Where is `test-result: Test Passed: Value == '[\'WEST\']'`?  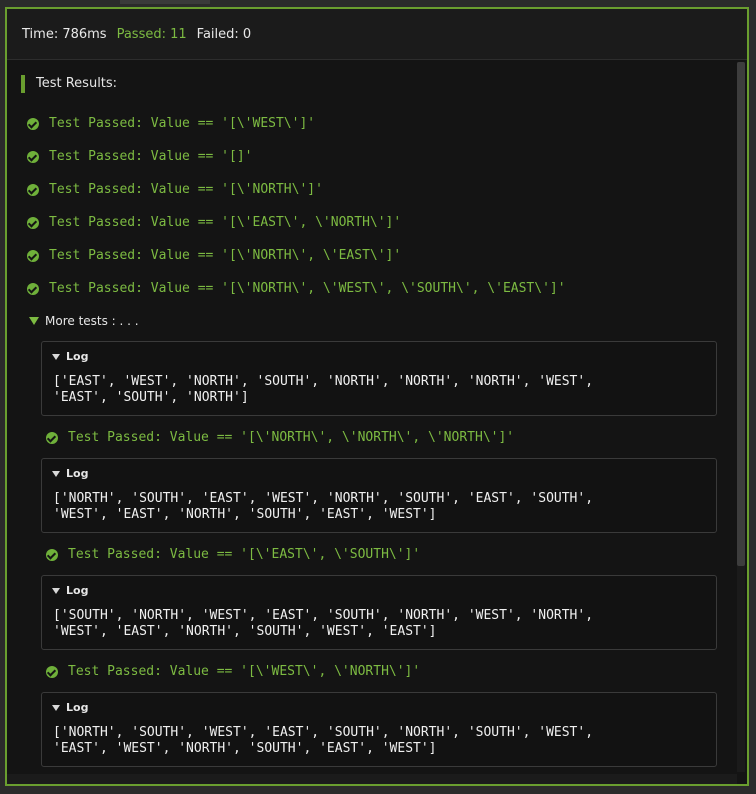
test-result: Test Passed: Value == '[\'WEST\']' is located at coordinates (171, 123).